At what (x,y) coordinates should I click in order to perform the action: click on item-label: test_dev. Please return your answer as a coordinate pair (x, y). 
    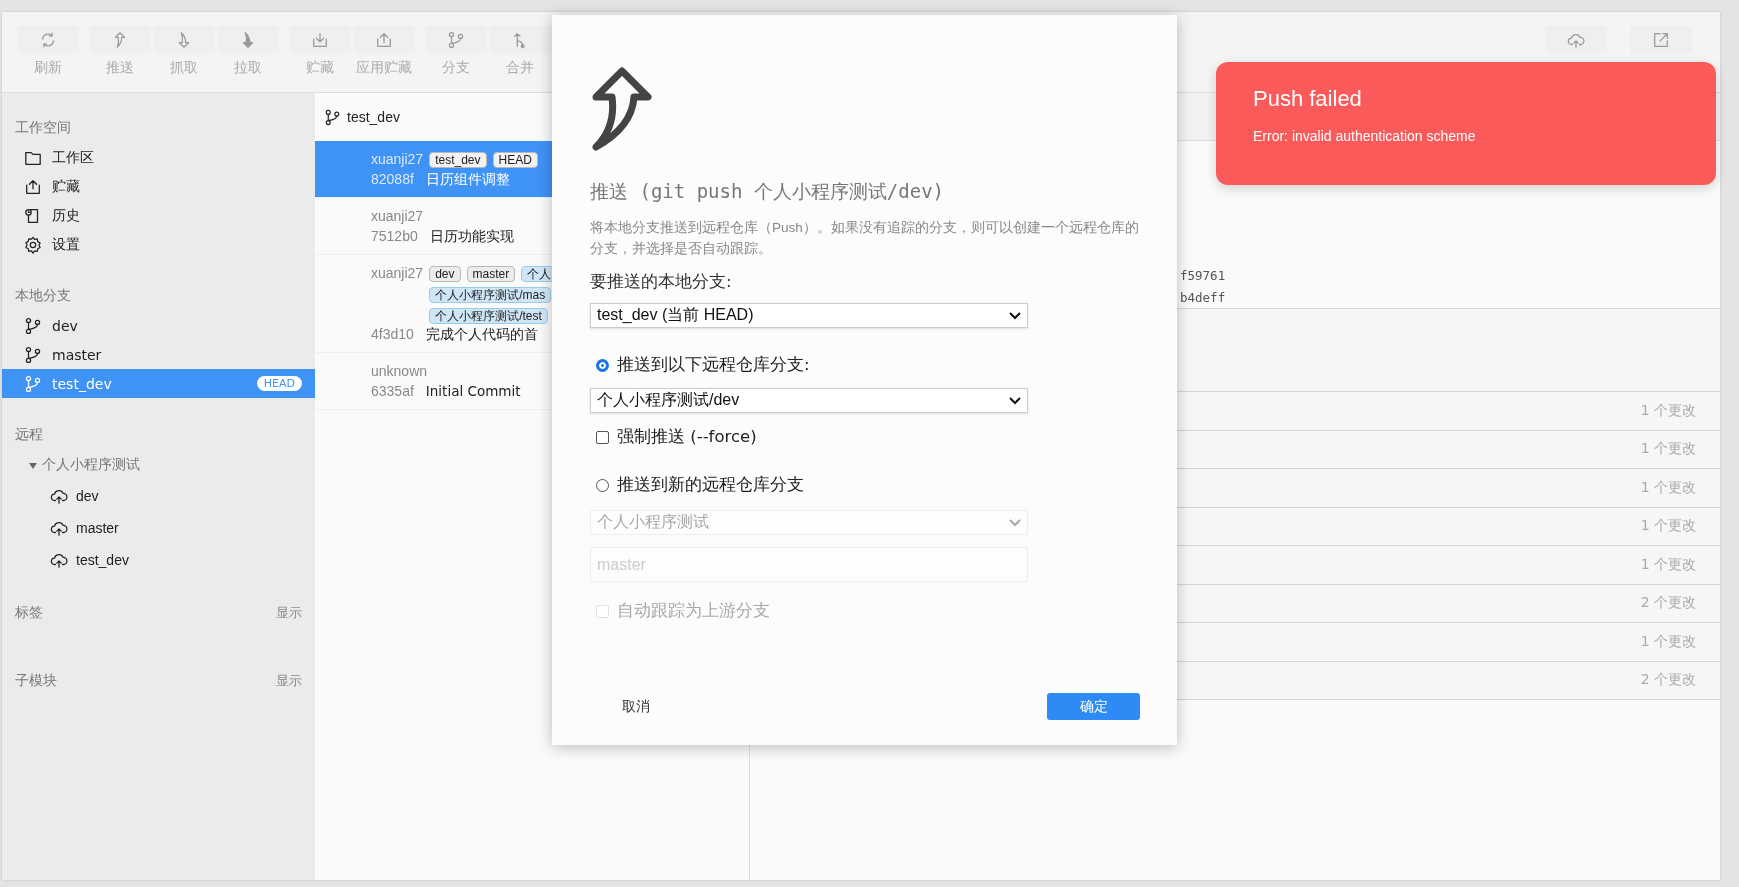
    Looking at the image, I should click on (82, 383).